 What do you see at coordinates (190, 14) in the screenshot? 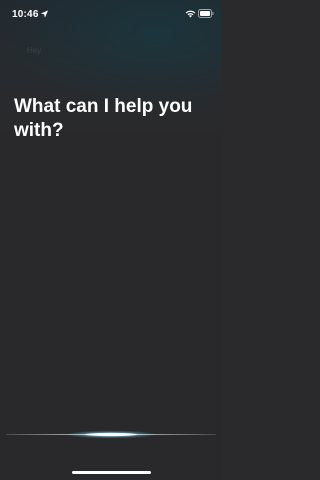
I see `wifi-icon` at bounding box center [190, 14].